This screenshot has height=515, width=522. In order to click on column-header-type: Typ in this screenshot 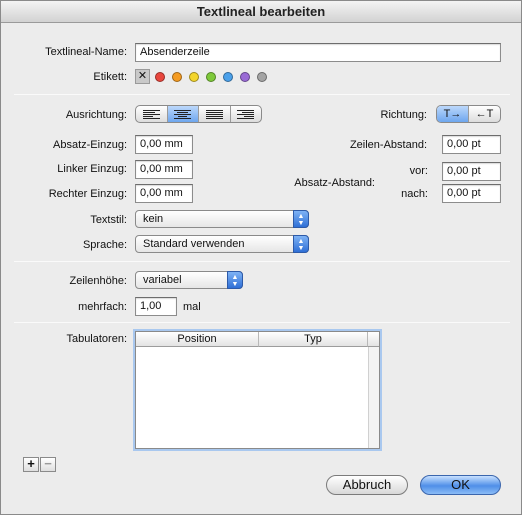, I will do `click(313, 339)`.